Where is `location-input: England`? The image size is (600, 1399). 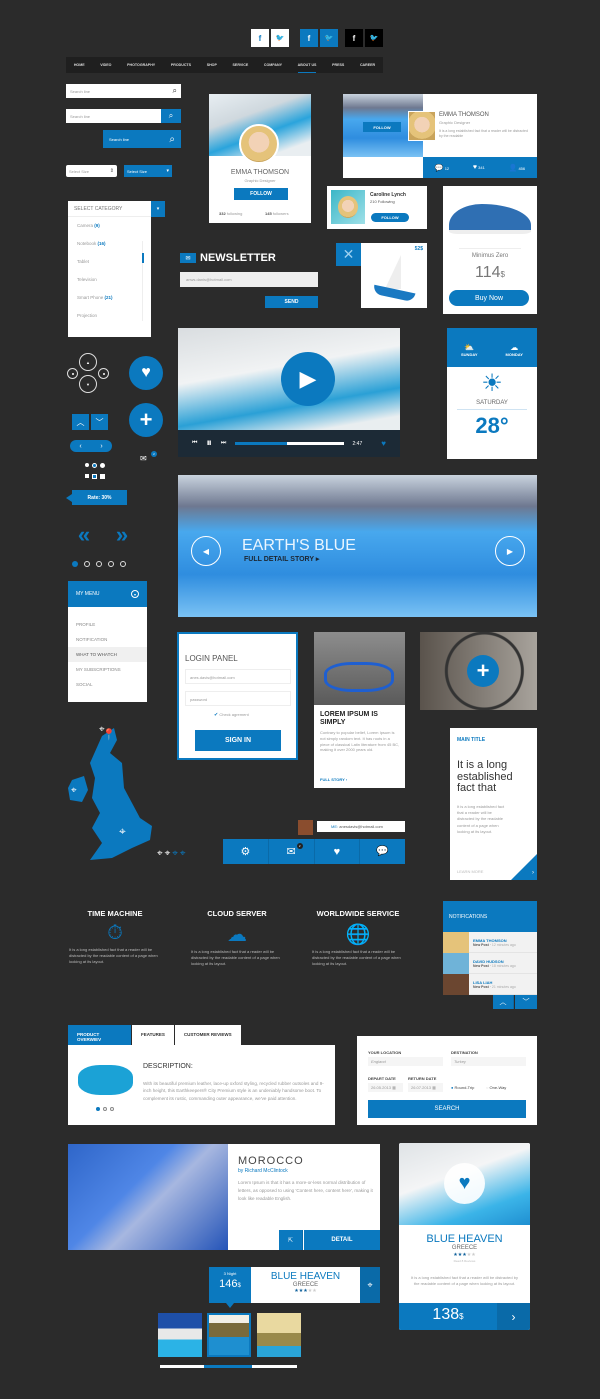 location-input: England is located at coordinates (405, 1061).